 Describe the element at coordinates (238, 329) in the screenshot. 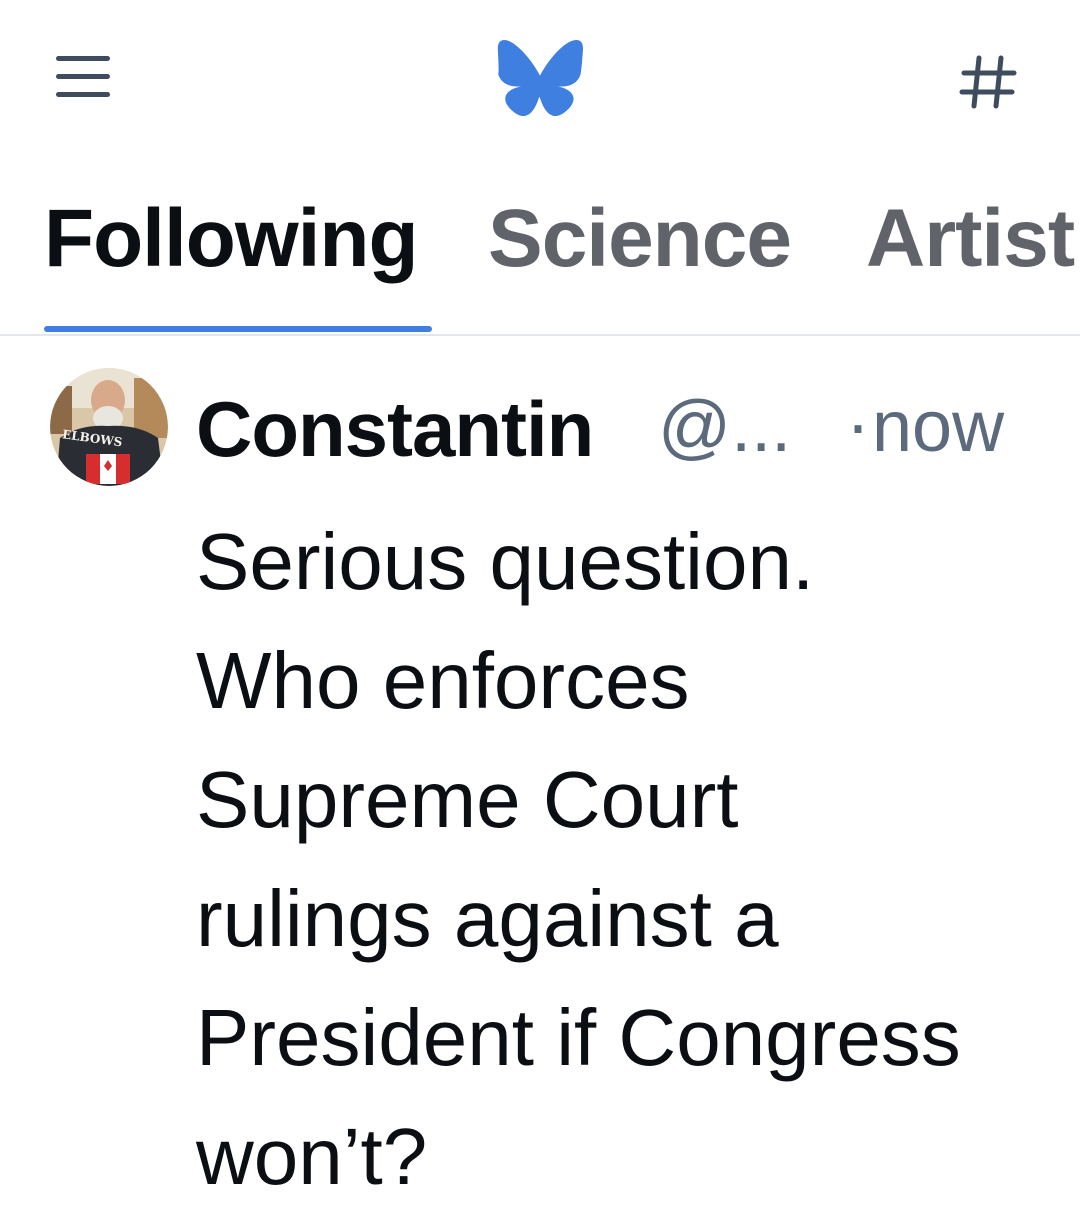

I see `active-tab-indicator` at that location.